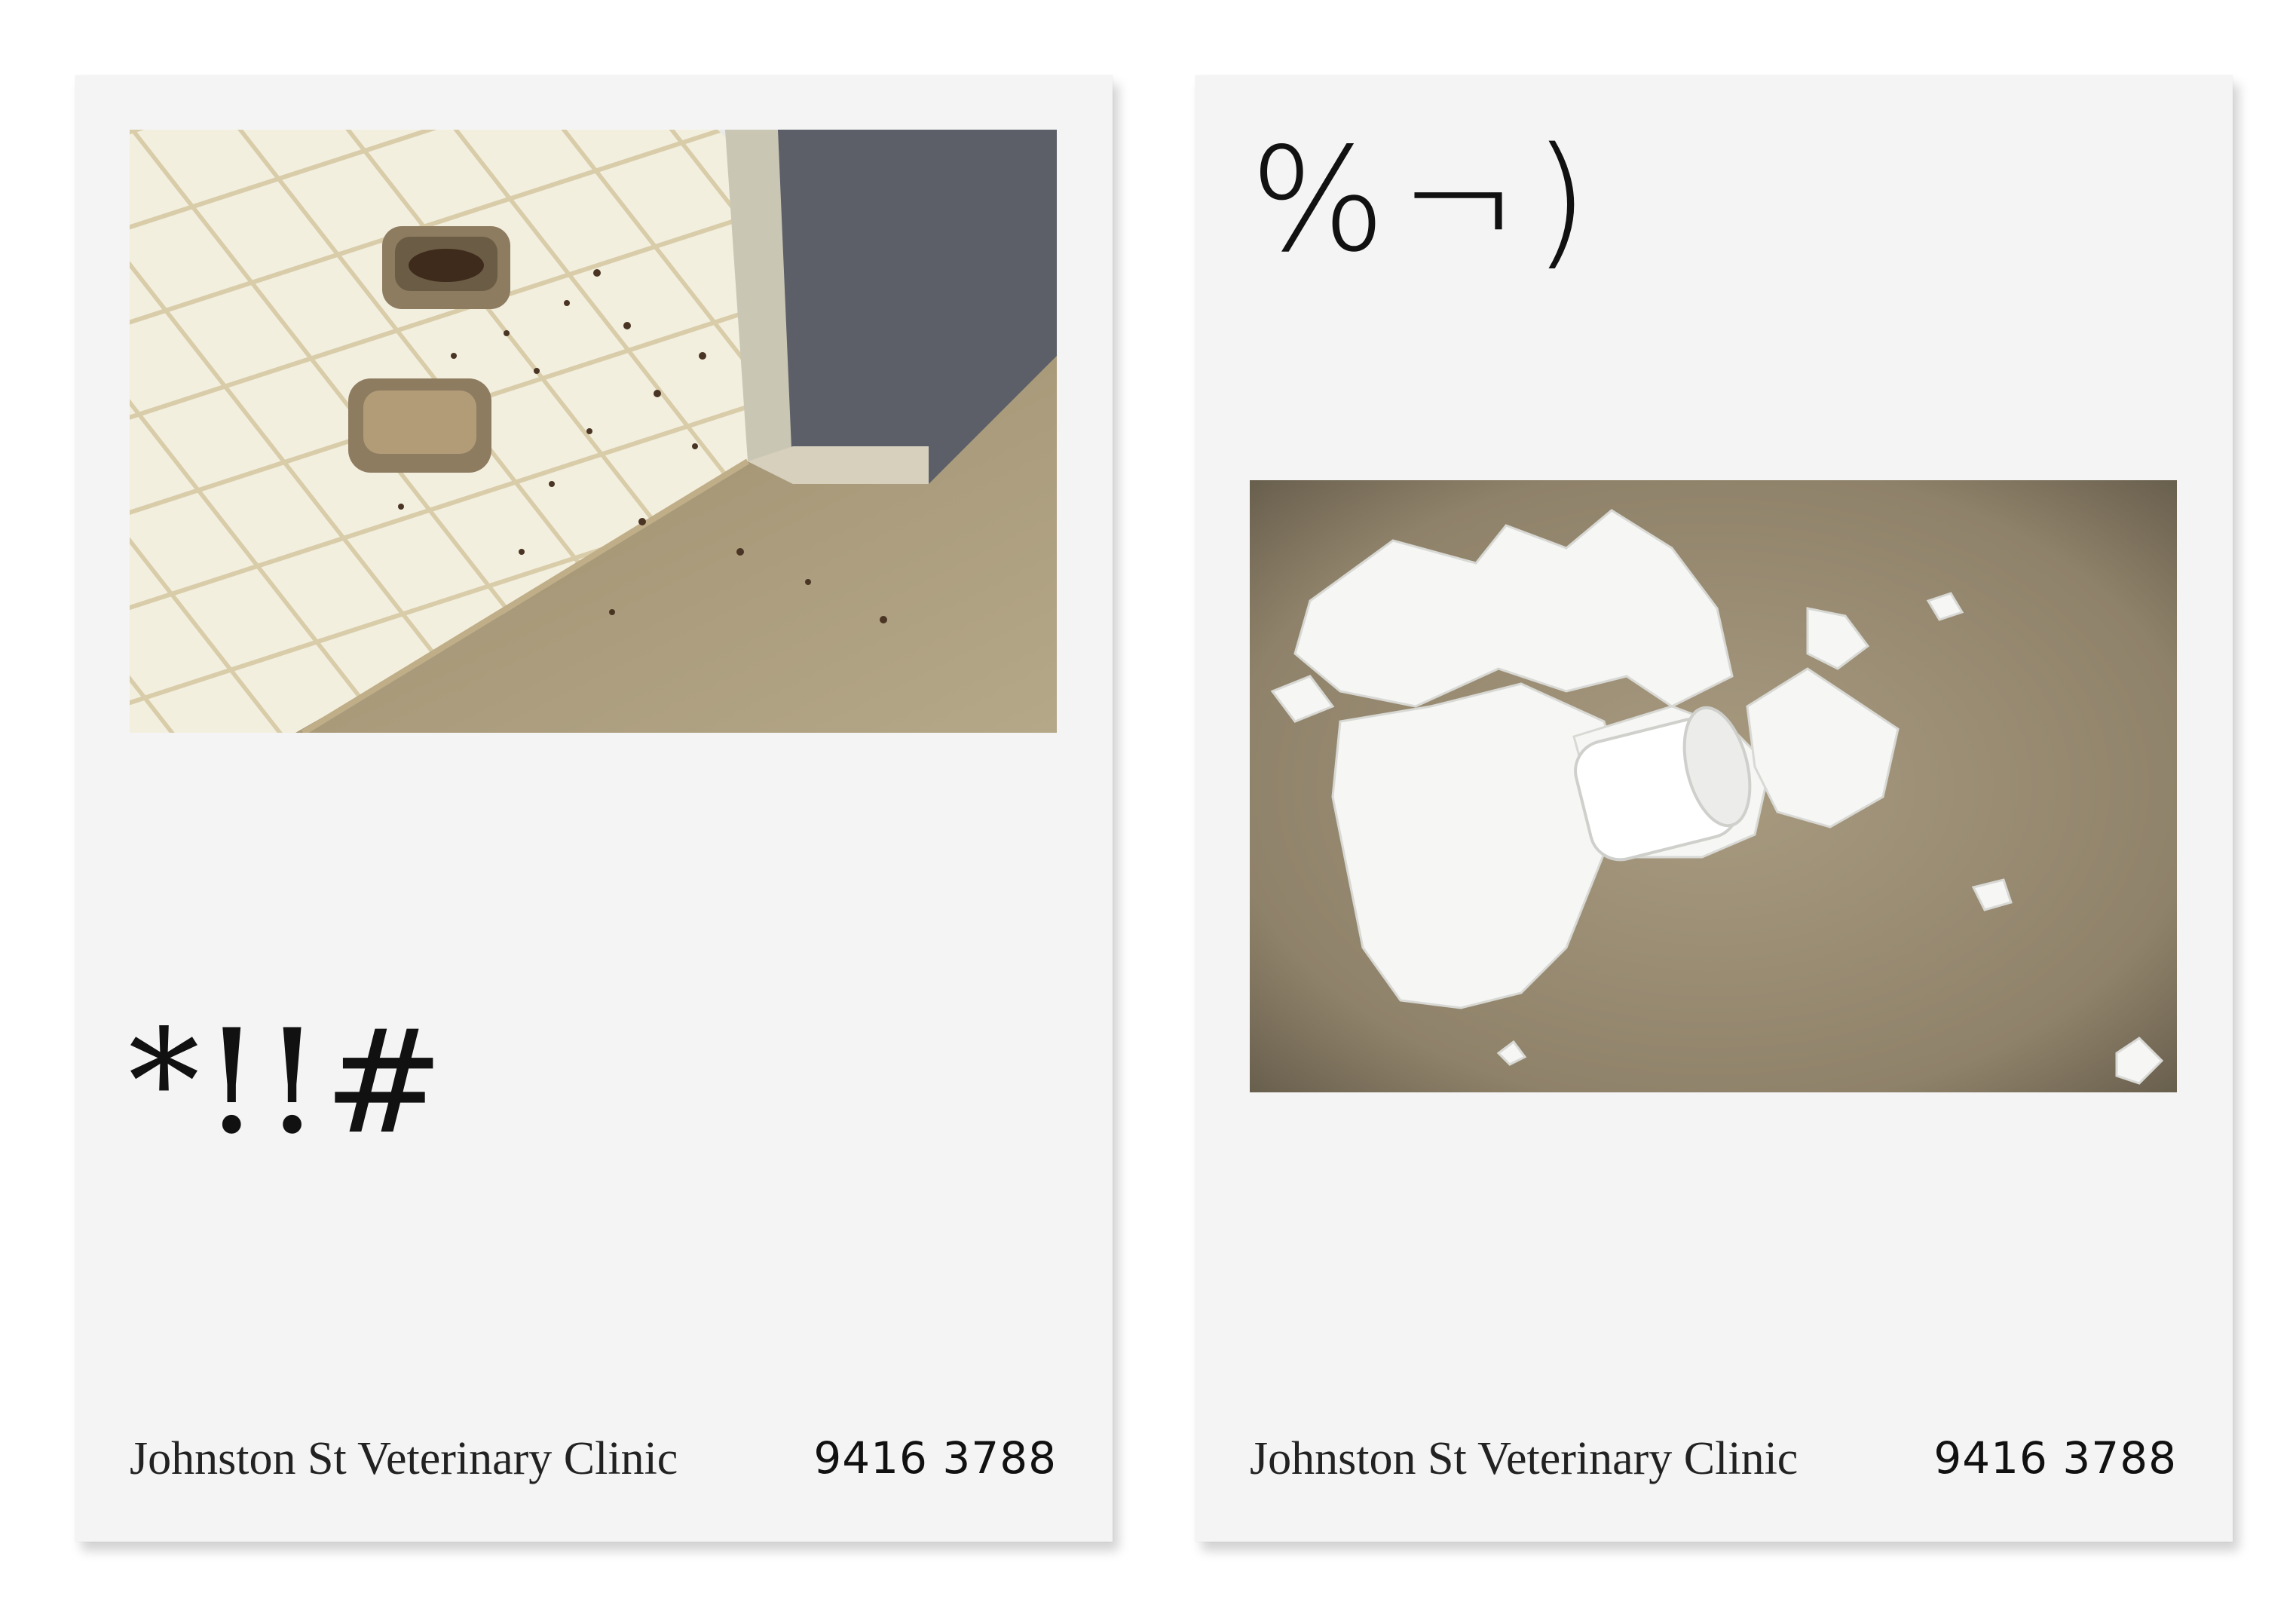 The height and width of the screenshot is (1608, 2296). Describe the element at coordinates (446, 267) in the screenshot. I see `bowl-with-food` at that location.